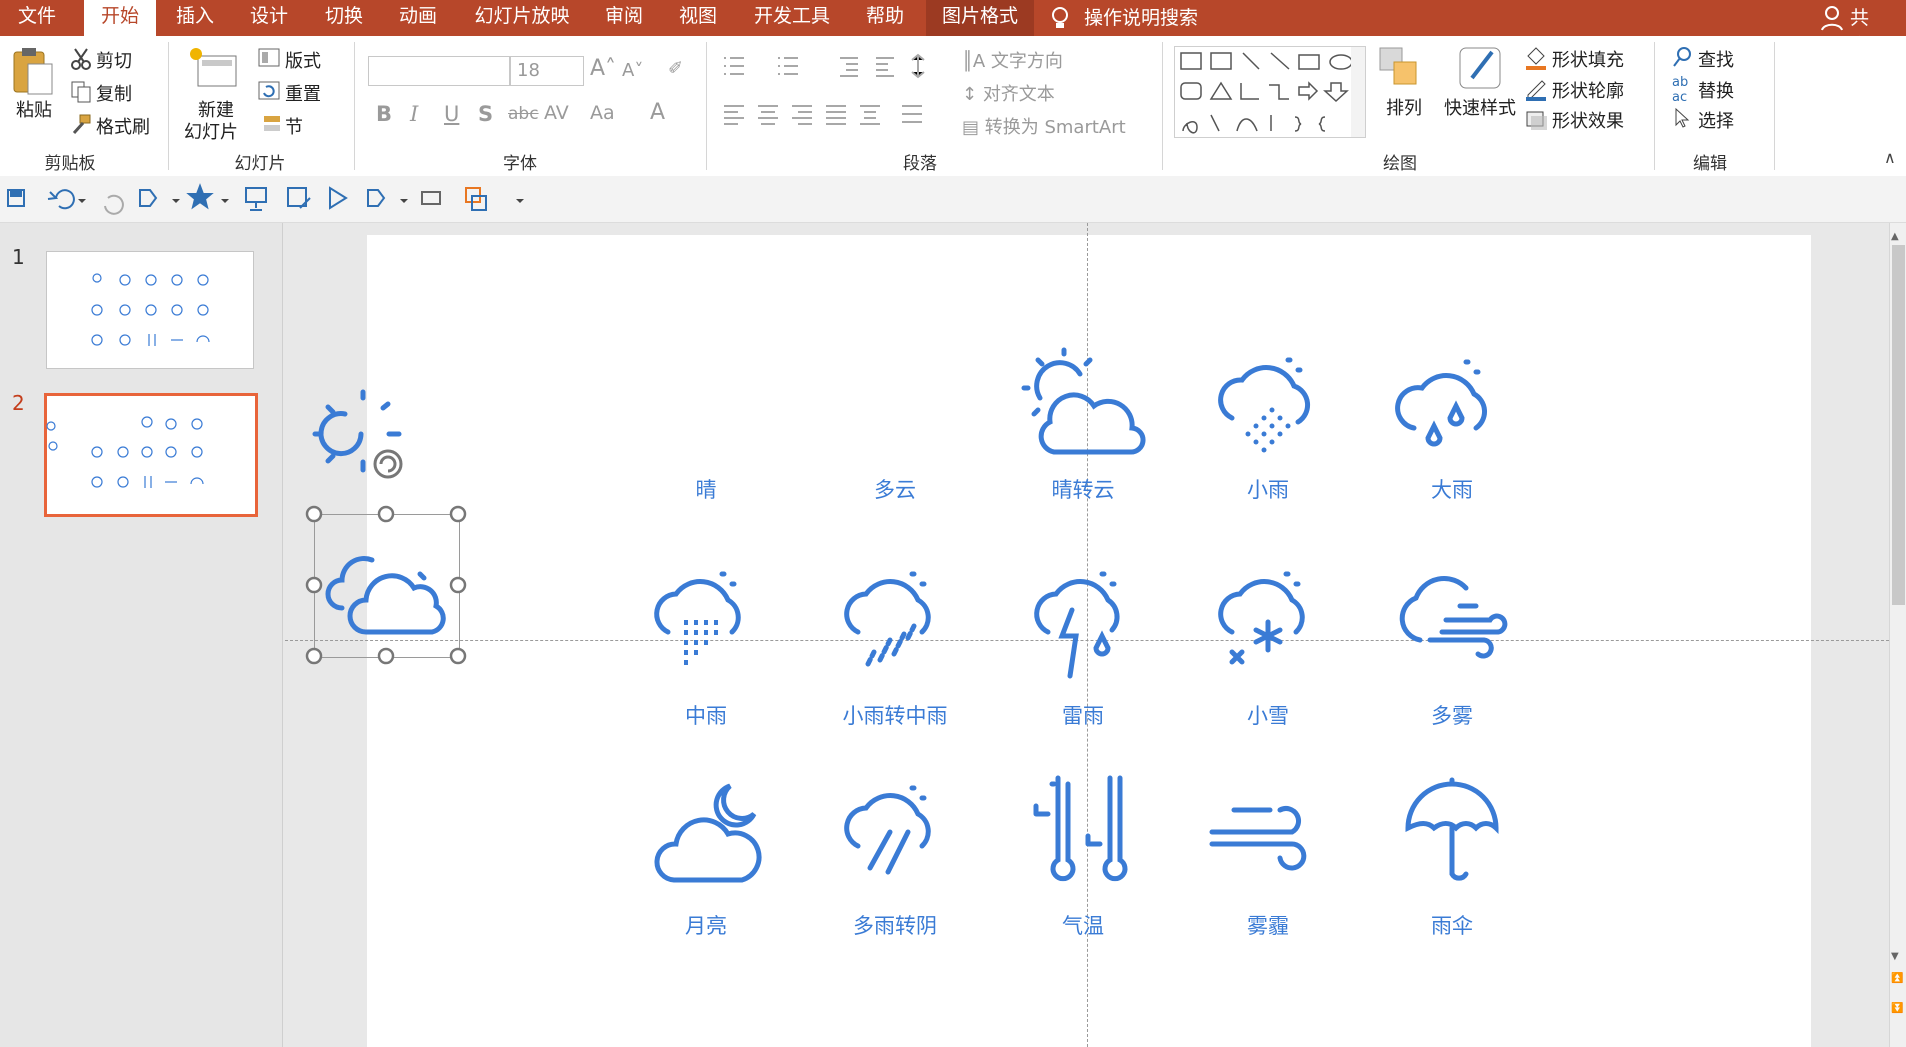 This screenshot has width=1906, height=1047. What do you see at coordinates (1895, 236) in the screenshot?
I see `scroll-up-icon: ▲` at bounding box center [1895, 236].